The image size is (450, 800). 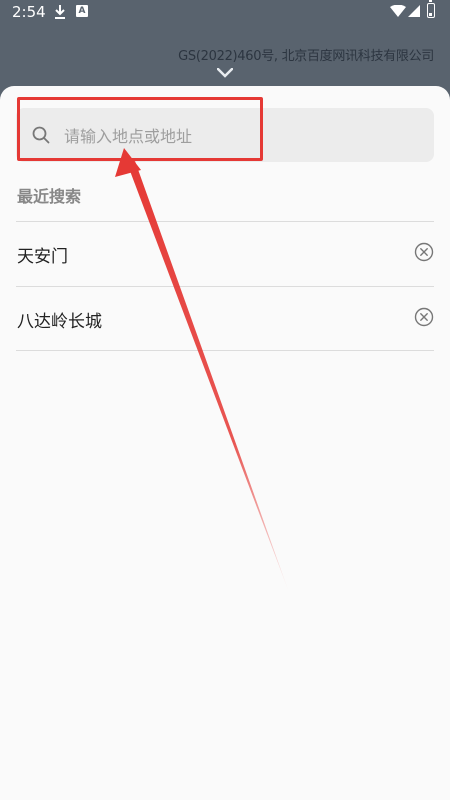 I want to click on map-copyright: GS(2022)460号, 北京百度网讯科技有限公司, so click(x=306, y=56).